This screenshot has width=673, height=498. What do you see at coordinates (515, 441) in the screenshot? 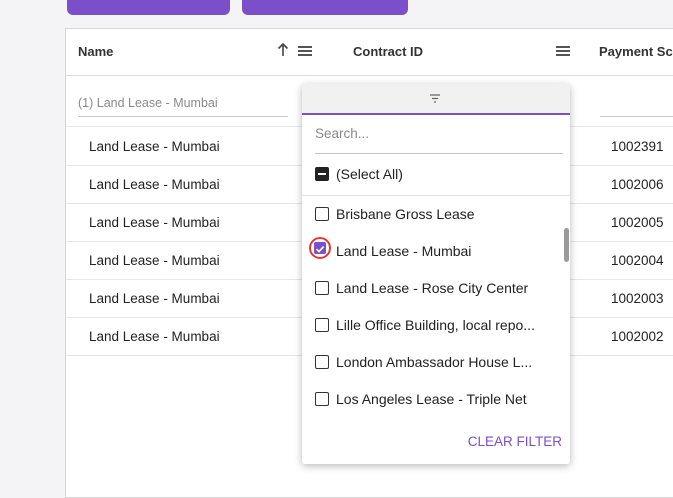
I see `clear-filter-button: CLEAR FILTER` at bounding box center [515, 441].